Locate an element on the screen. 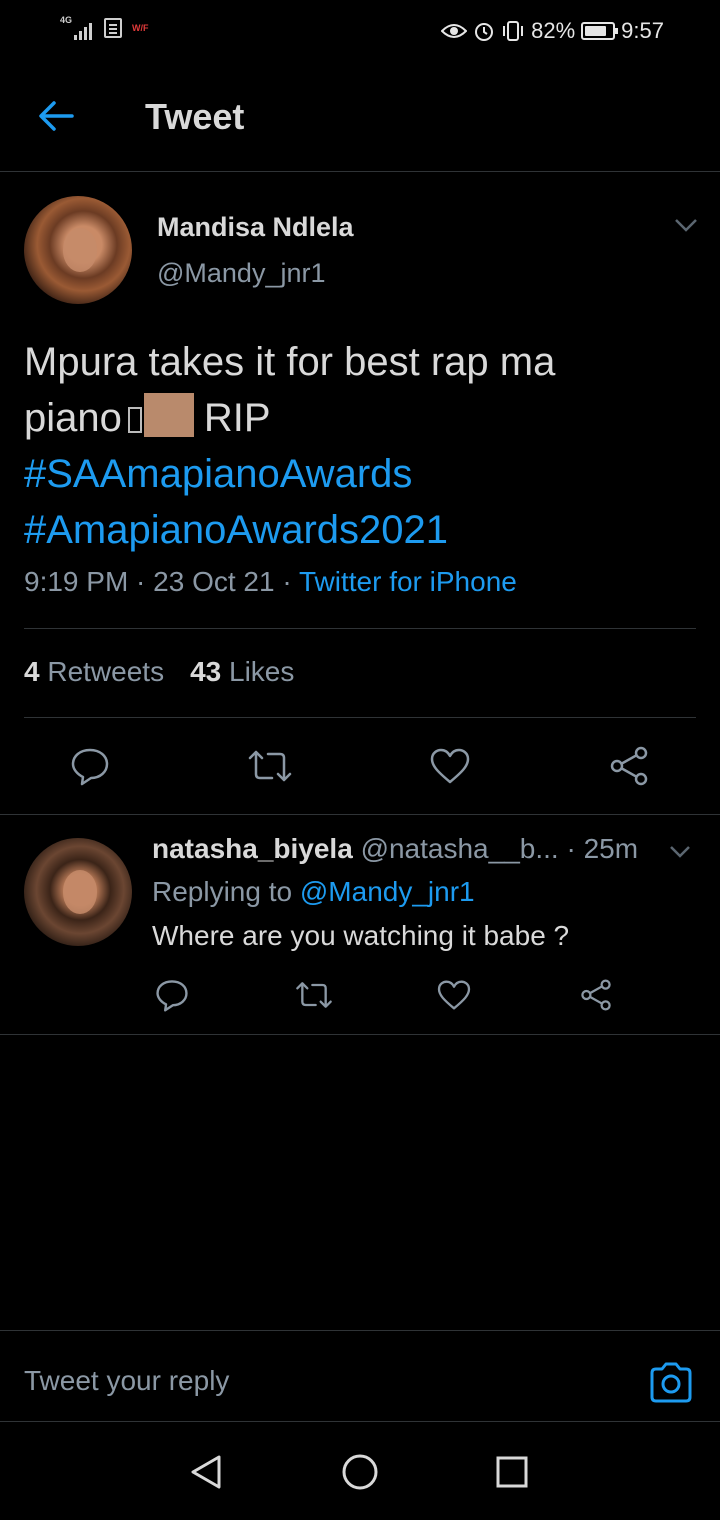  tweet-text-line1: Mpura takes it for best rap ma is located at coordinates (290, 362).